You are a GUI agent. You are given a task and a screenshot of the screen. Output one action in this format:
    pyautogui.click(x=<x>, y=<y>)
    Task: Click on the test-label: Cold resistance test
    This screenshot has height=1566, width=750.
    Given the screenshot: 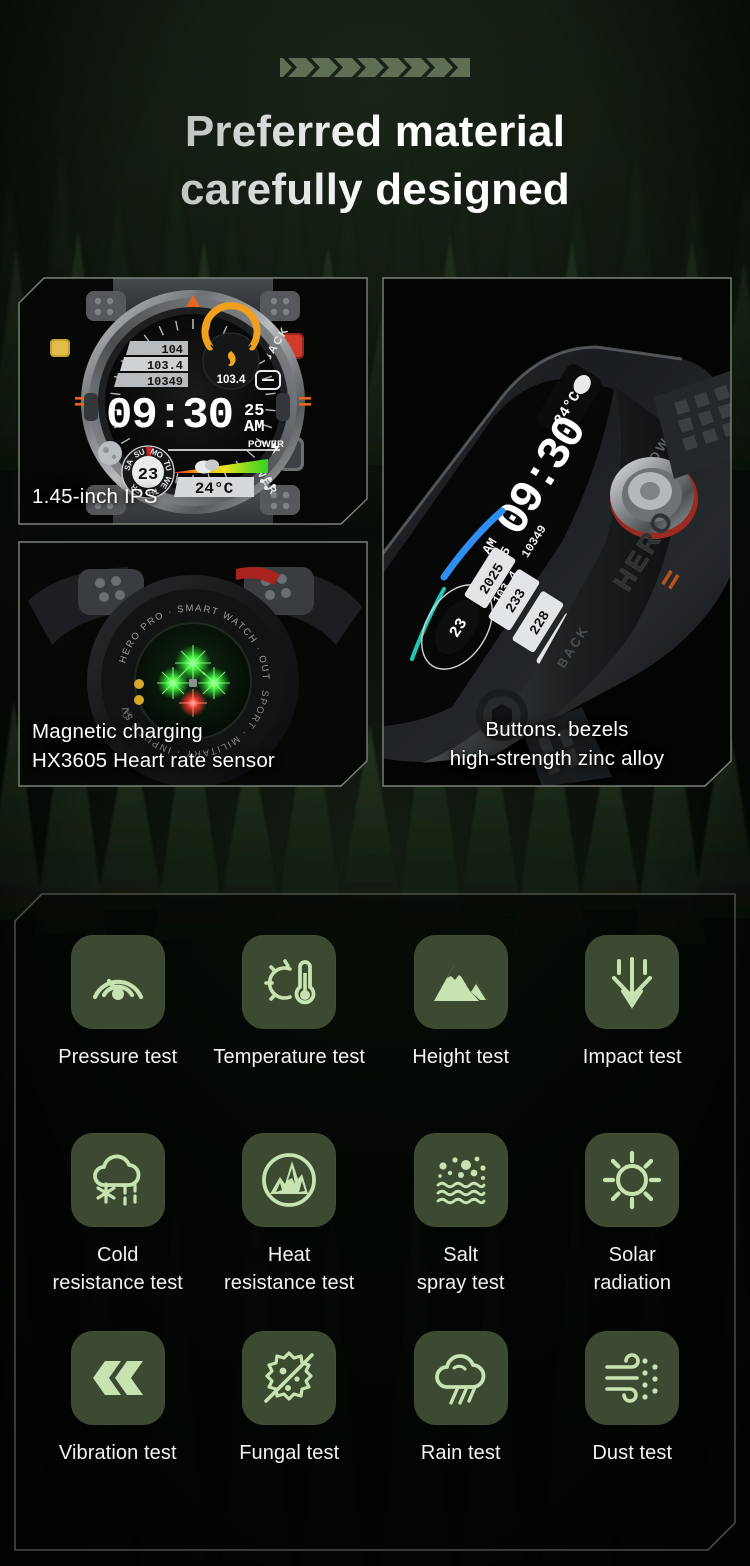 What is the action you would take?
    pyautogui.click(x=117, y=1269)
    